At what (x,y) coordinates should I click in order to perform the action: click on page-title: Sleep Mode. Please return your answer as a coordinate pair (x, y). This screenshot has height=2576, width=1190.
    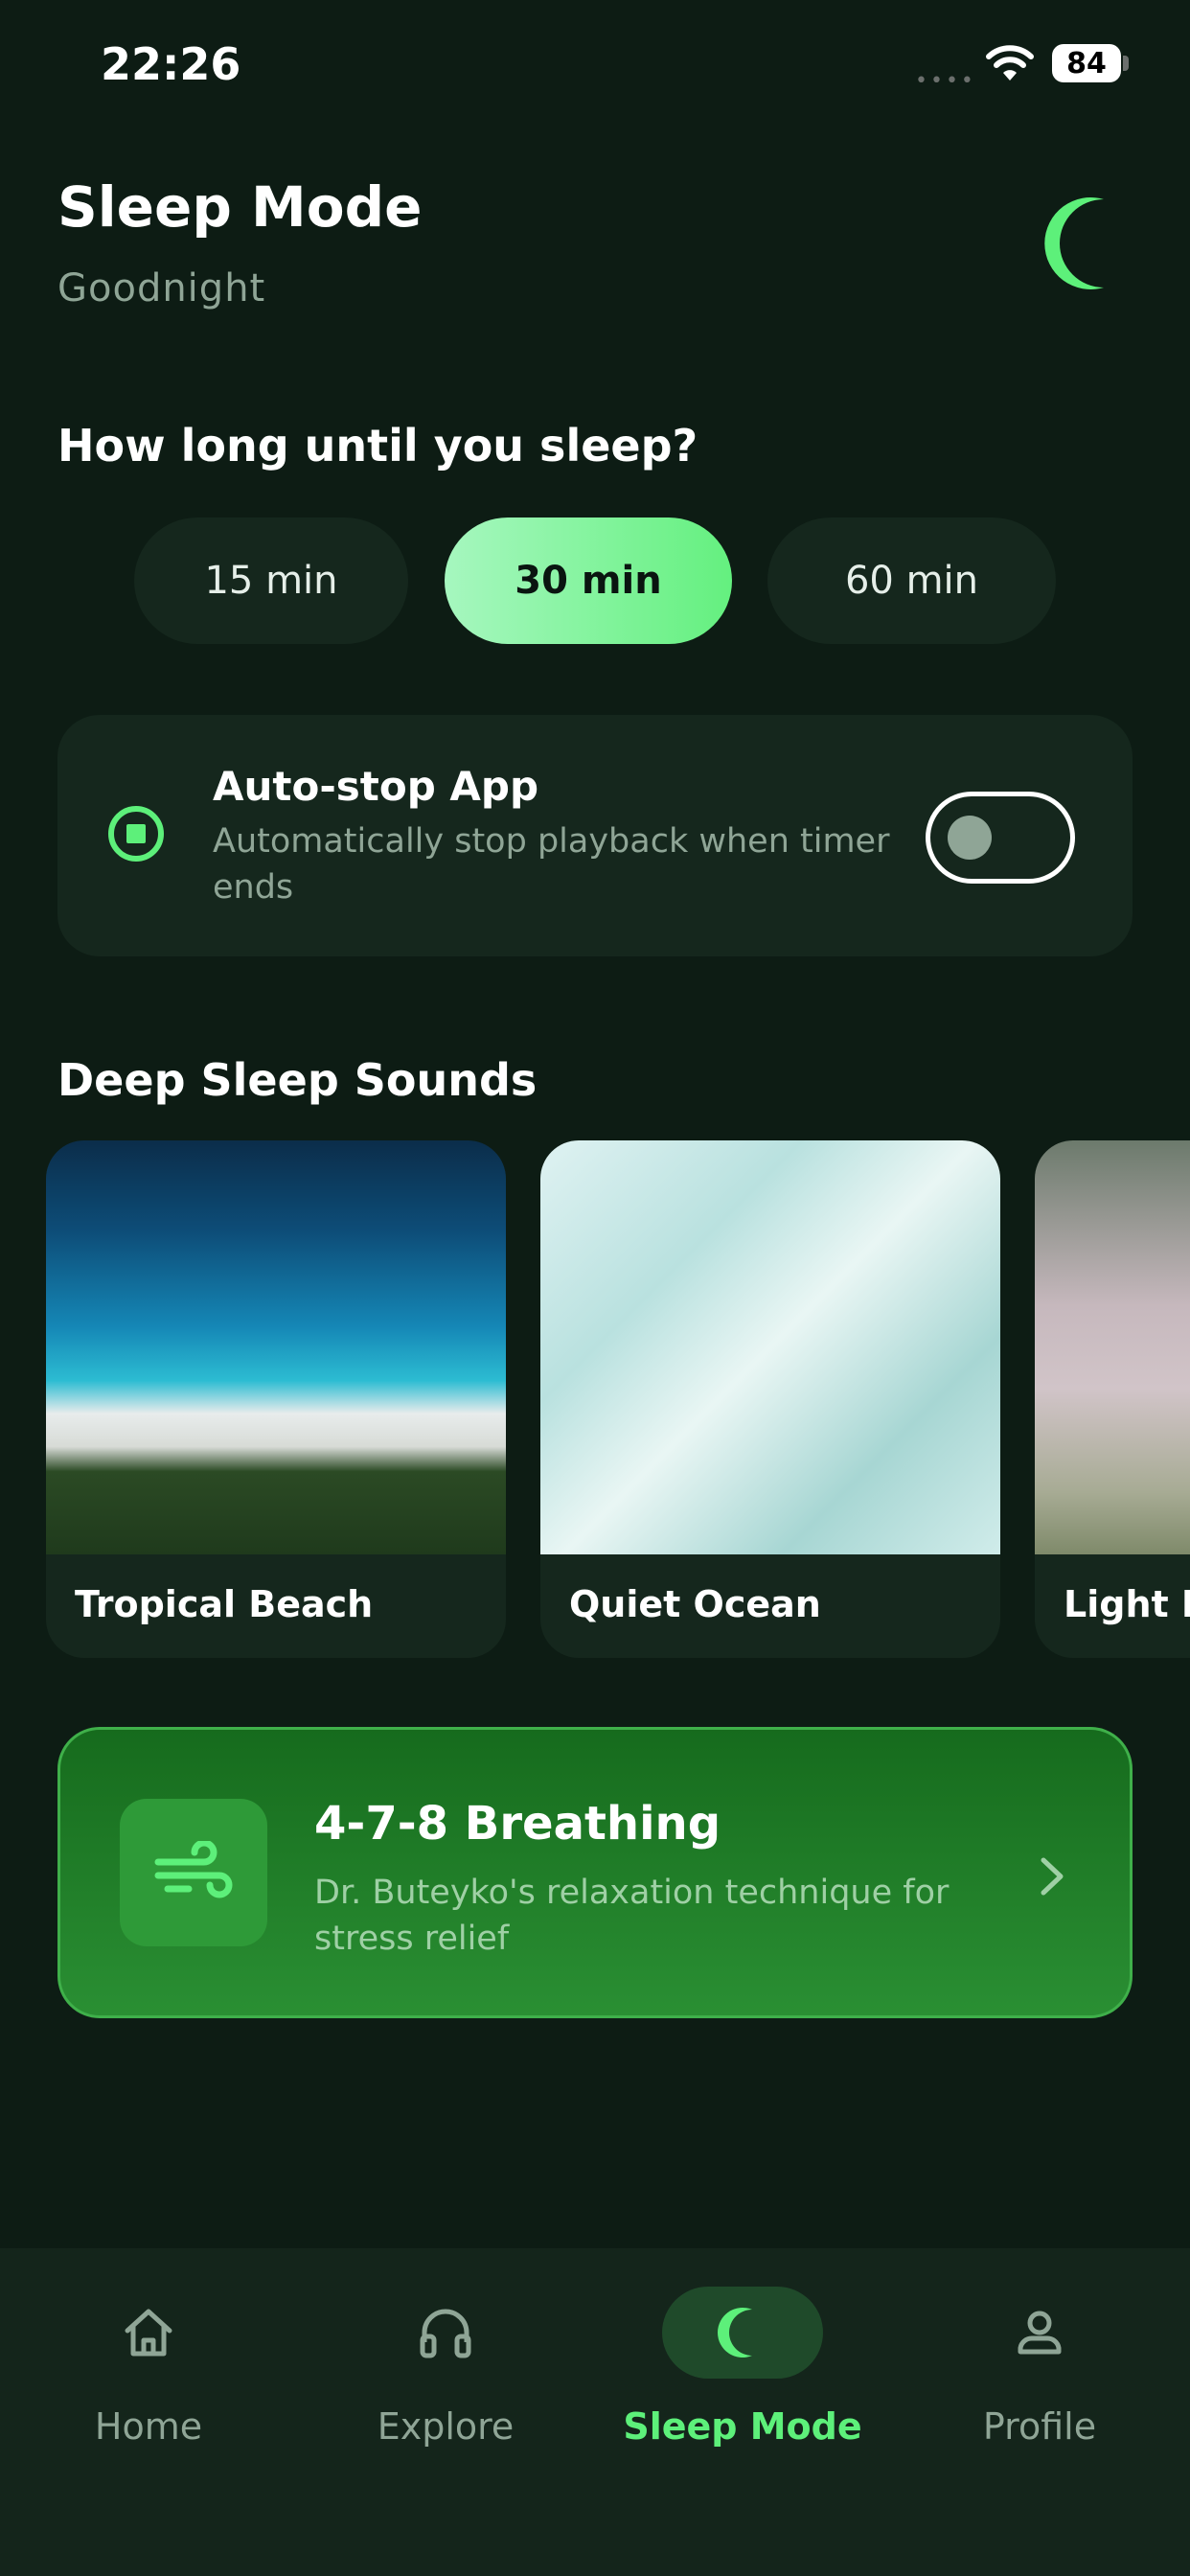
    Looking at the image, I should click on (240, 207).